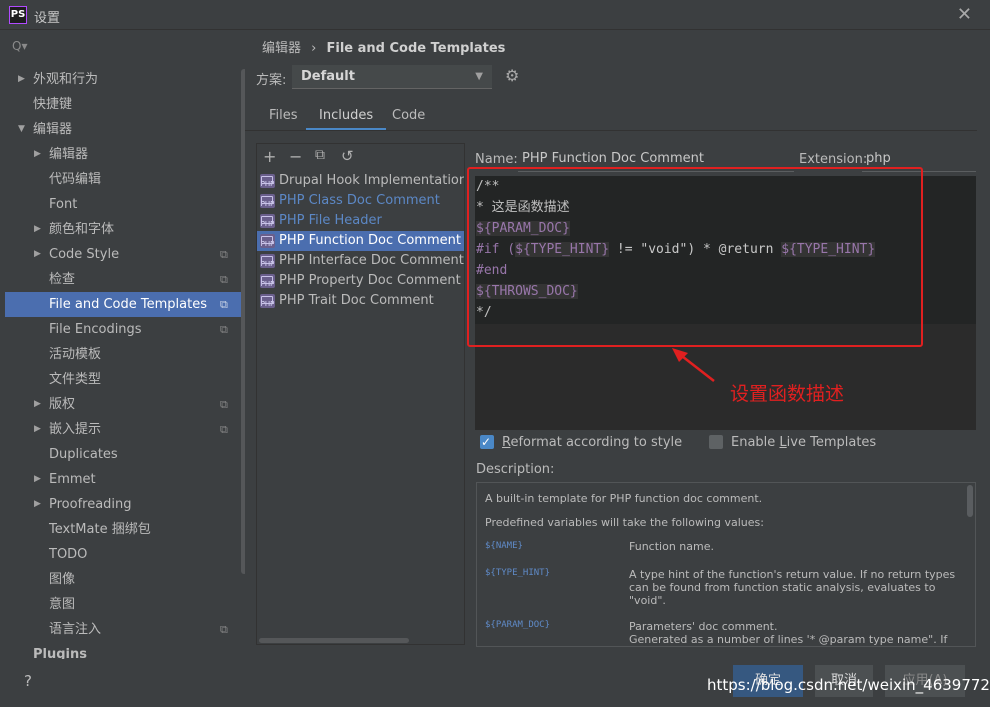 This screenshot has height=707, width=990. Describe the element at coordinates (82, 229) in the screenshot. I see `tree-item-label: 颜色和字体` at that location.